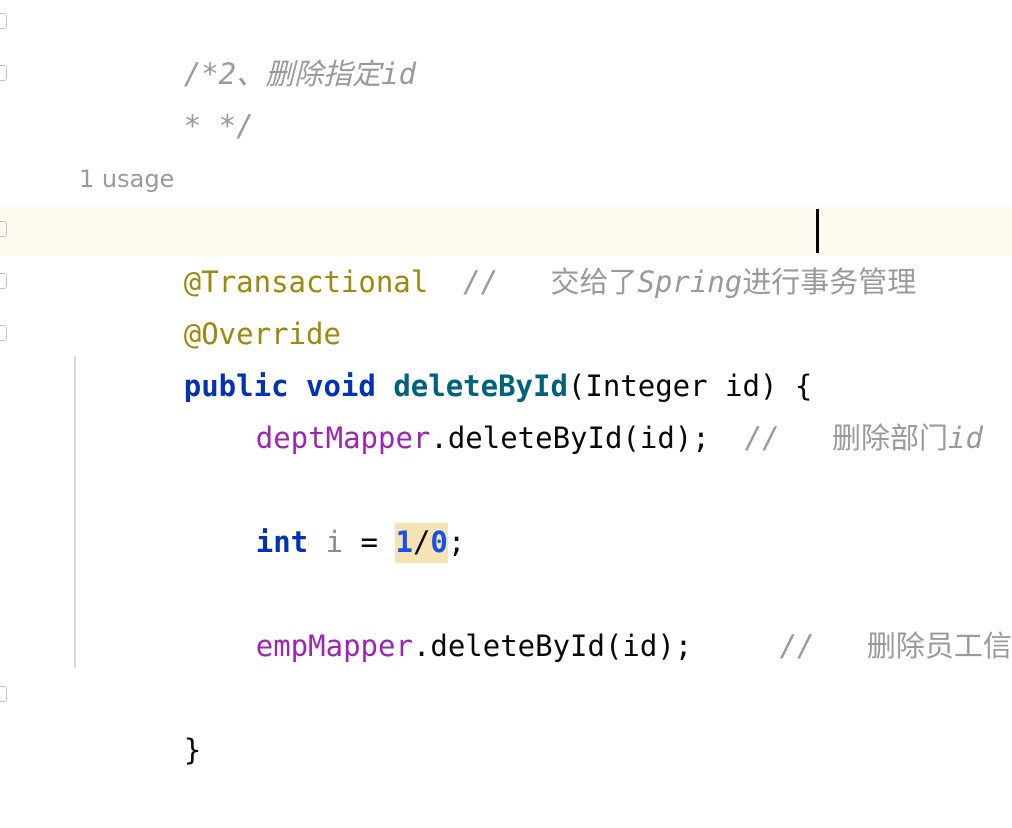 The height and width of the screenshot is (828, 1012). What do you see at coordinates (3, 333) in the screenshot?
I see `gutter-implements-icon` at bounding box center [3, 333].